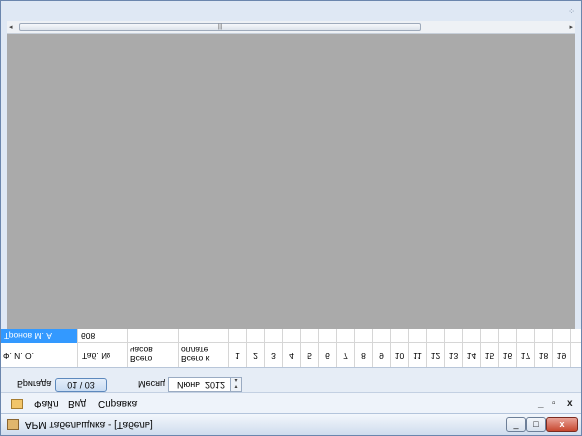 The width and height of the screenshot is (582, 436). I want to click on maximize-icon: □, so click(536, 424).